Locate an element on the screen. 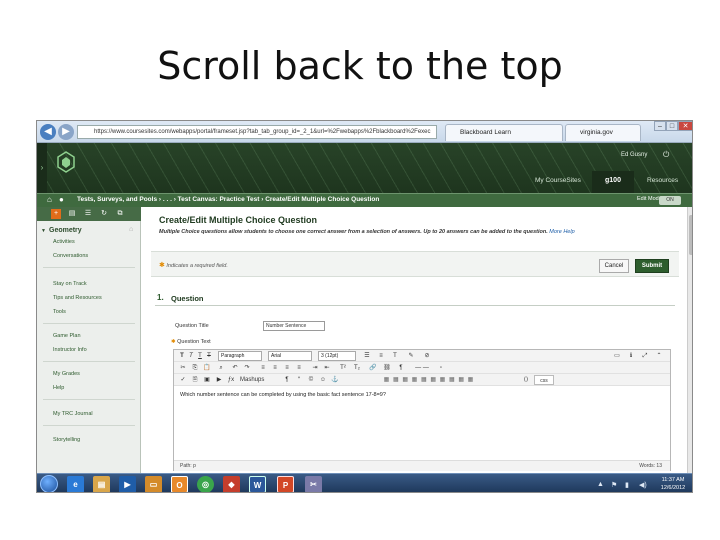 This screenshot has height=540, width=720. logout-icon: ⏻ is located at coordinates (666, 155).